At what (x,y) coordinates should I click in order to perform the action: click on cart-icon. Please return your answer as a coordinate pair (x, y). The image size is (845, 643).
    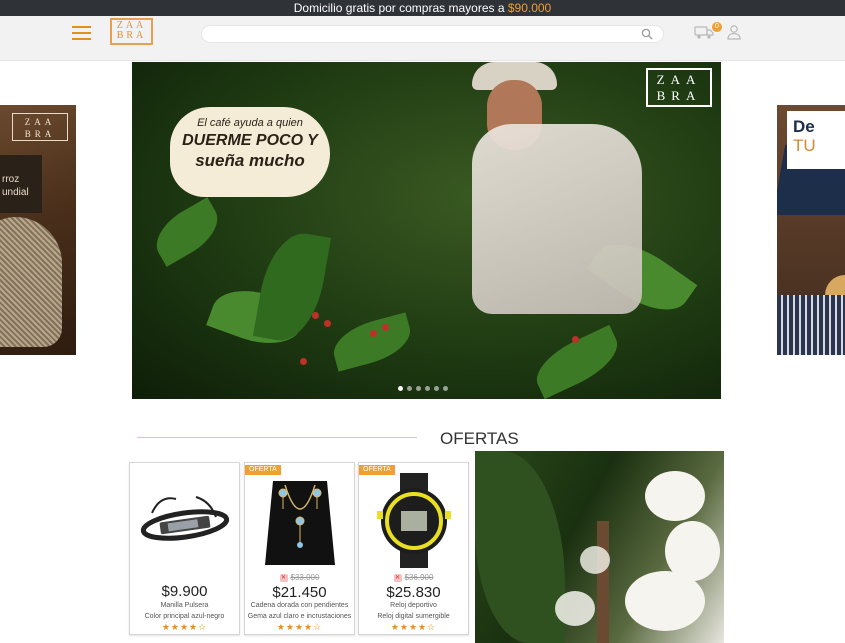
    Looking at the image, I should click on (704, 32).